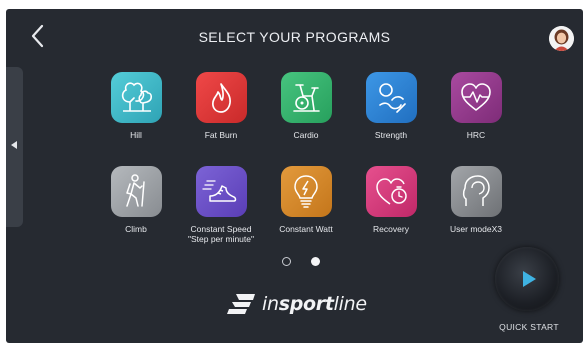  What do you see at coordinates (476, 229) in the screenshot?
I see `program-label: User modeX3` at bounding box center [476, 229].